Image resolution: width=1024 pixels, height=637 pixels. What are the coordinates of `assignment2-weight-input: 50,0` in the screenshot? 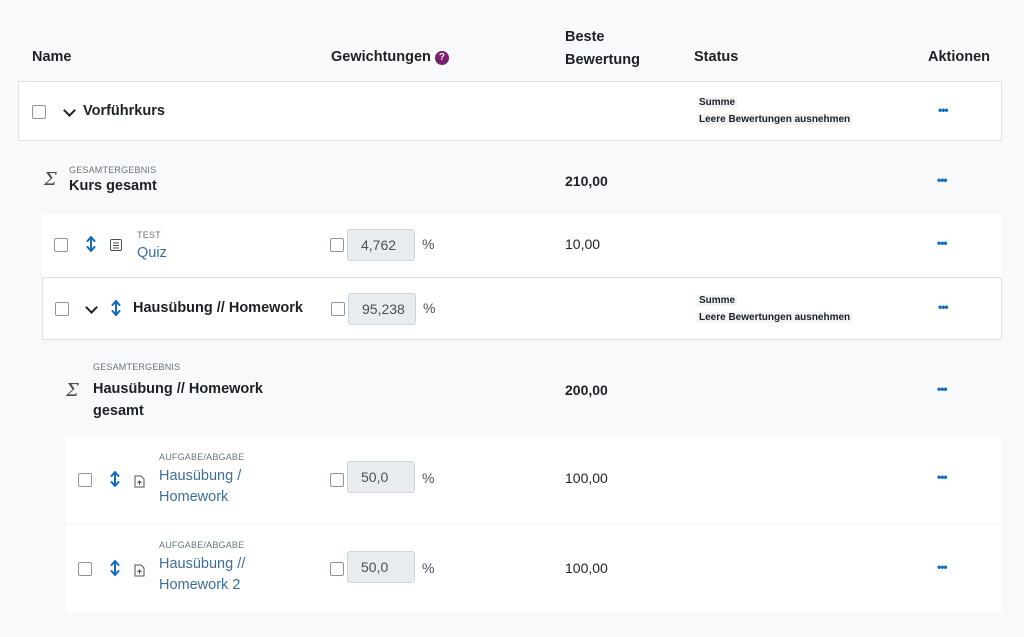 It's located at (381, 567).